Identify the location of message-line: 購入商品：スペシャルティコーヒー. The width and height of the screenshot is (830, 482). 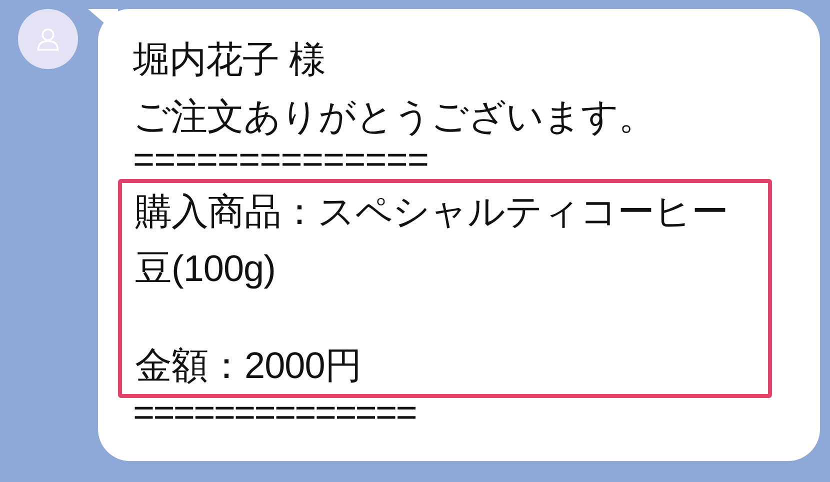
(432, 212).